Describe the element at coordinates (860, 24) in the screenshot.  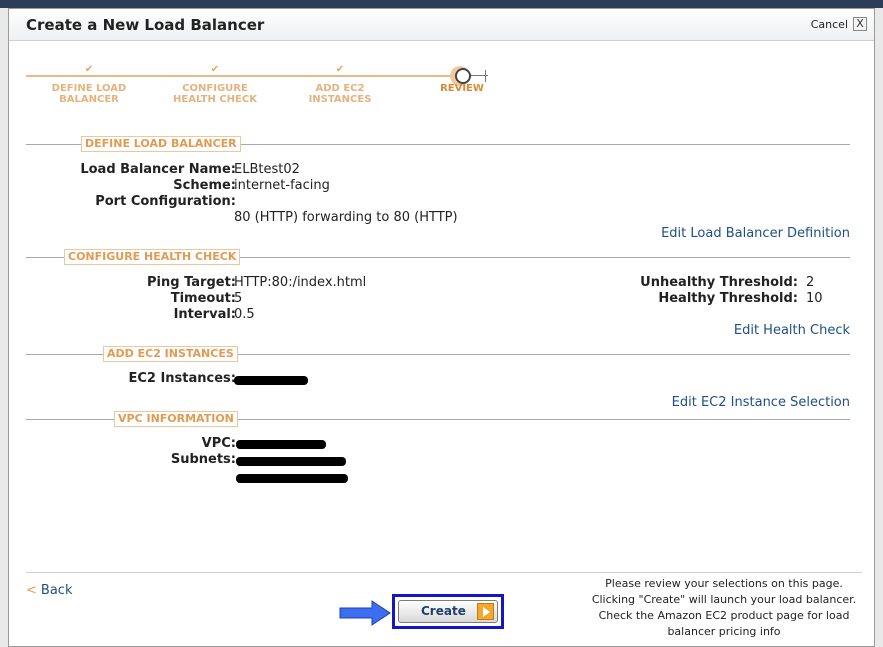
I see `close-icon: X` at that location.